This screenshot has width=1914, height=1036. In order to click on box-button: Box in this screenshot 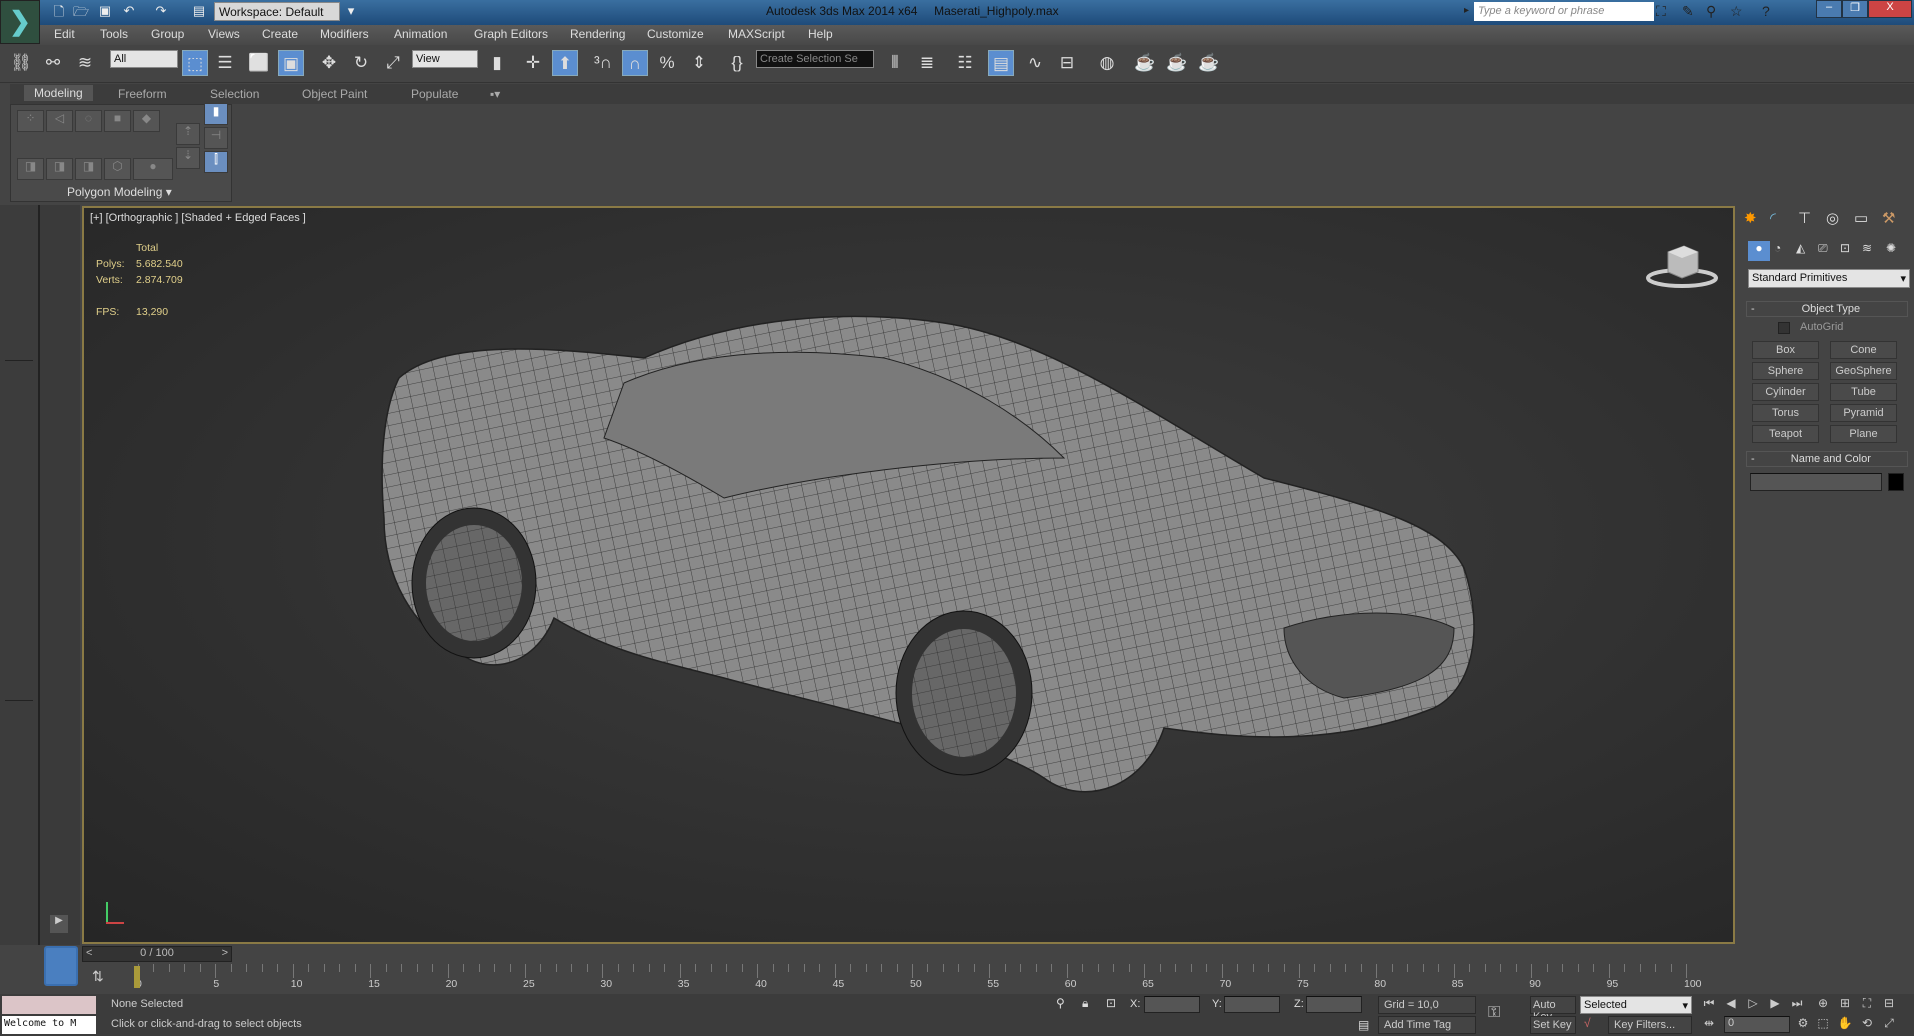, I will do `click(1785, 350)`.